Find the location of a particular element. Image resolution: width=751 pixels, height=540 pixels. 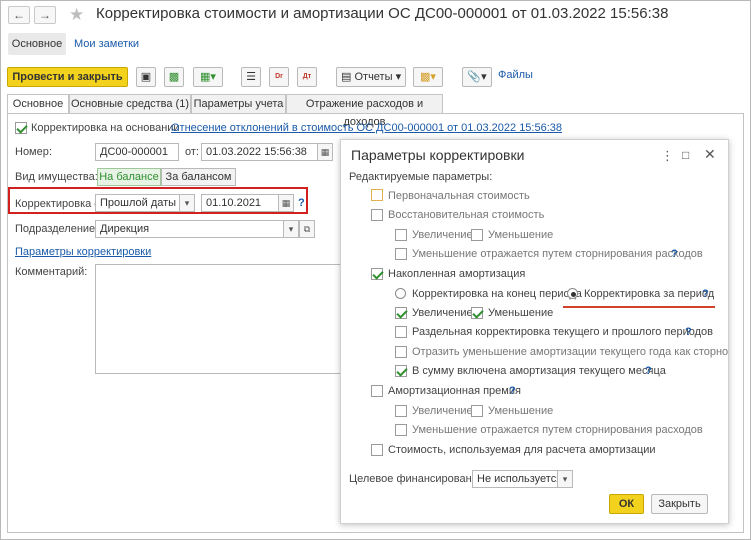

movements-button: Дт is located at coordinates (307, 77).